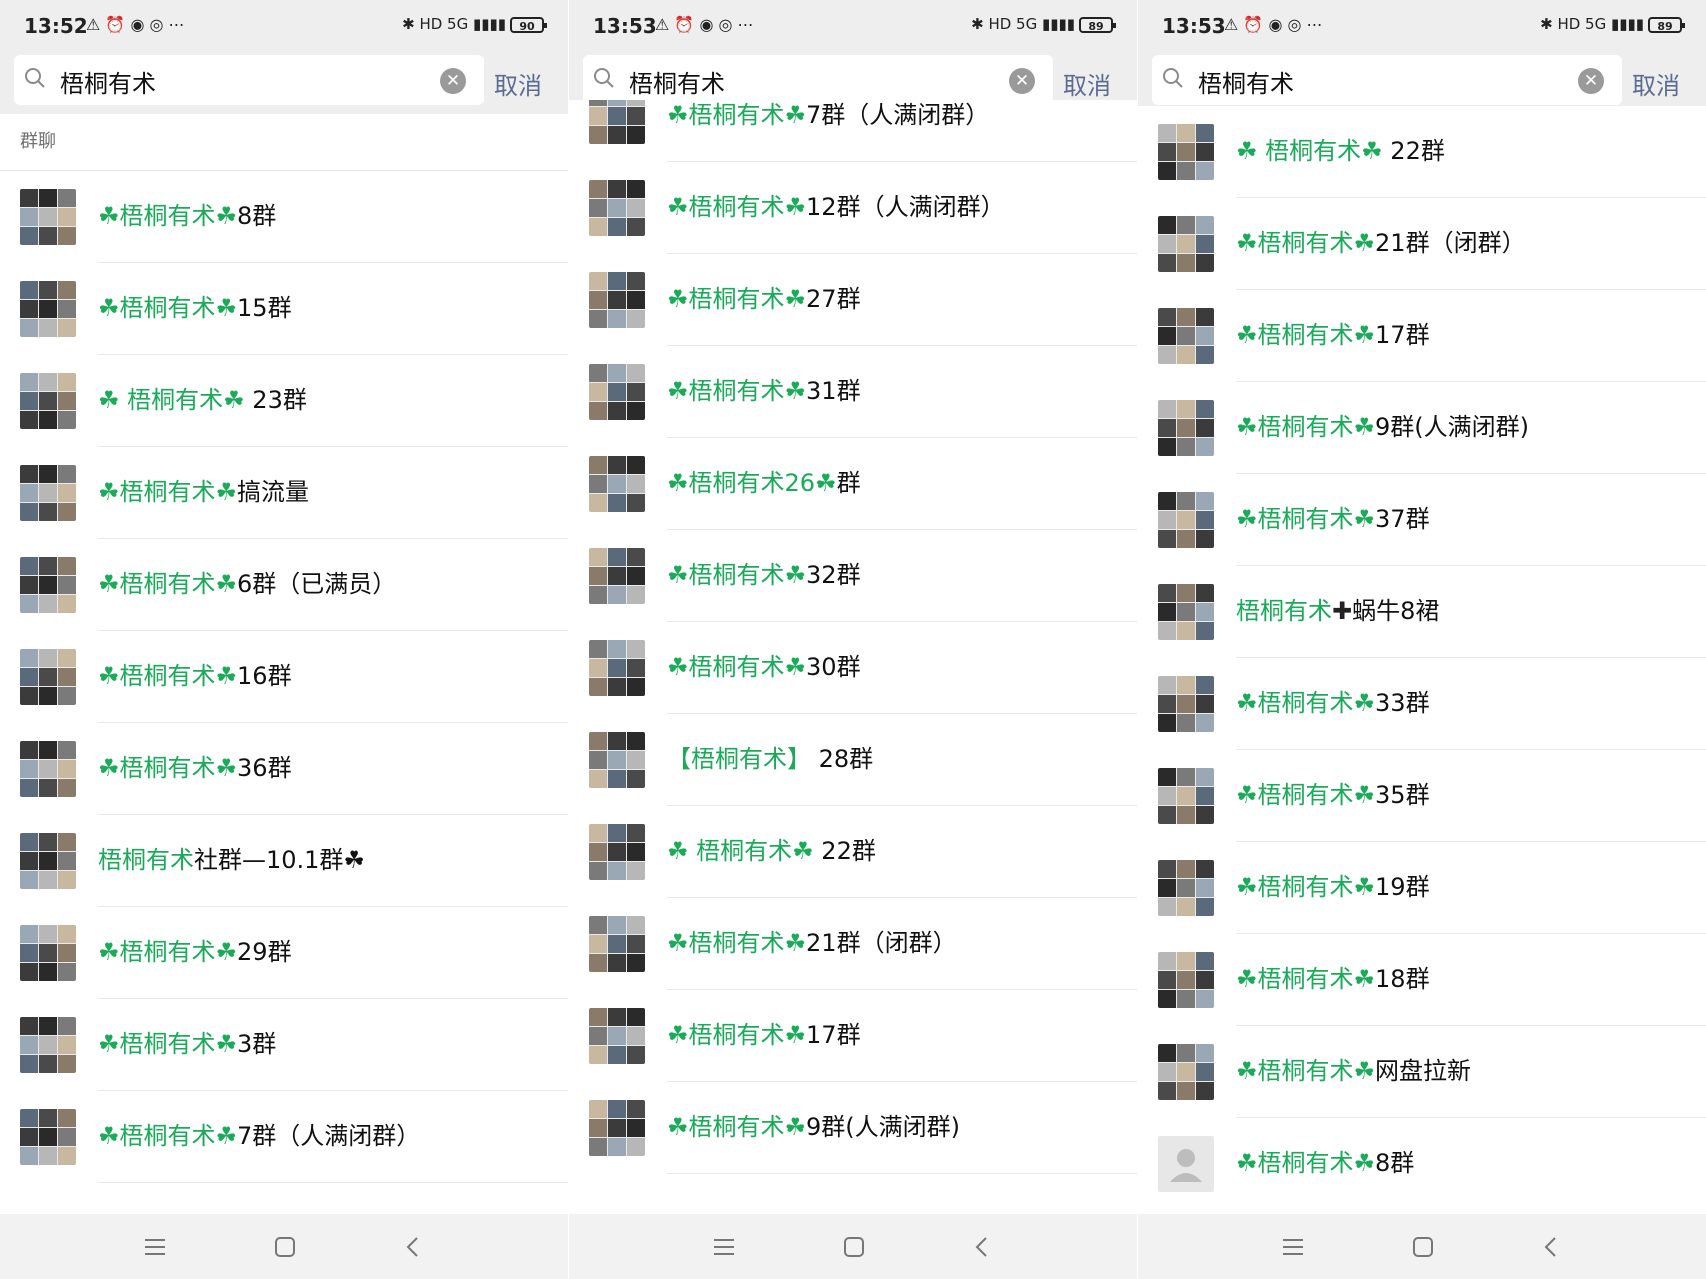 This screenshot has height=1279, width=1706. What do you see at coordinates (1097, 24) in the screenshot?
I see `battery-icon: 89` at bounding box center [1097, 24].